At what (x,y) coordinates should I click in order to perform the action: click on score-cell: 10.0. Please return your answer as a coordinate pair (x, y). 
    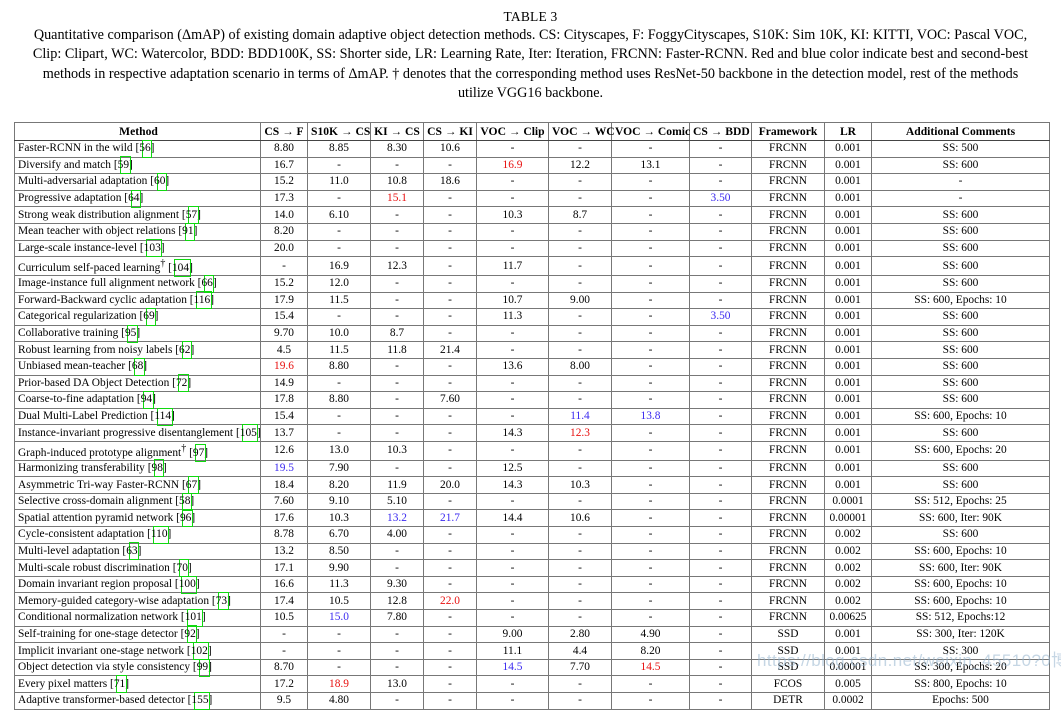
    Looking at the image, I should click on (339, 333).